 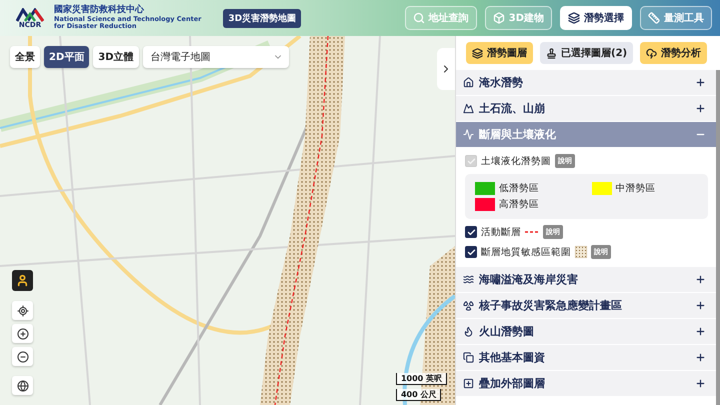 I want to click on category-header: 其他基本圖資, so click(x=586, y=358).